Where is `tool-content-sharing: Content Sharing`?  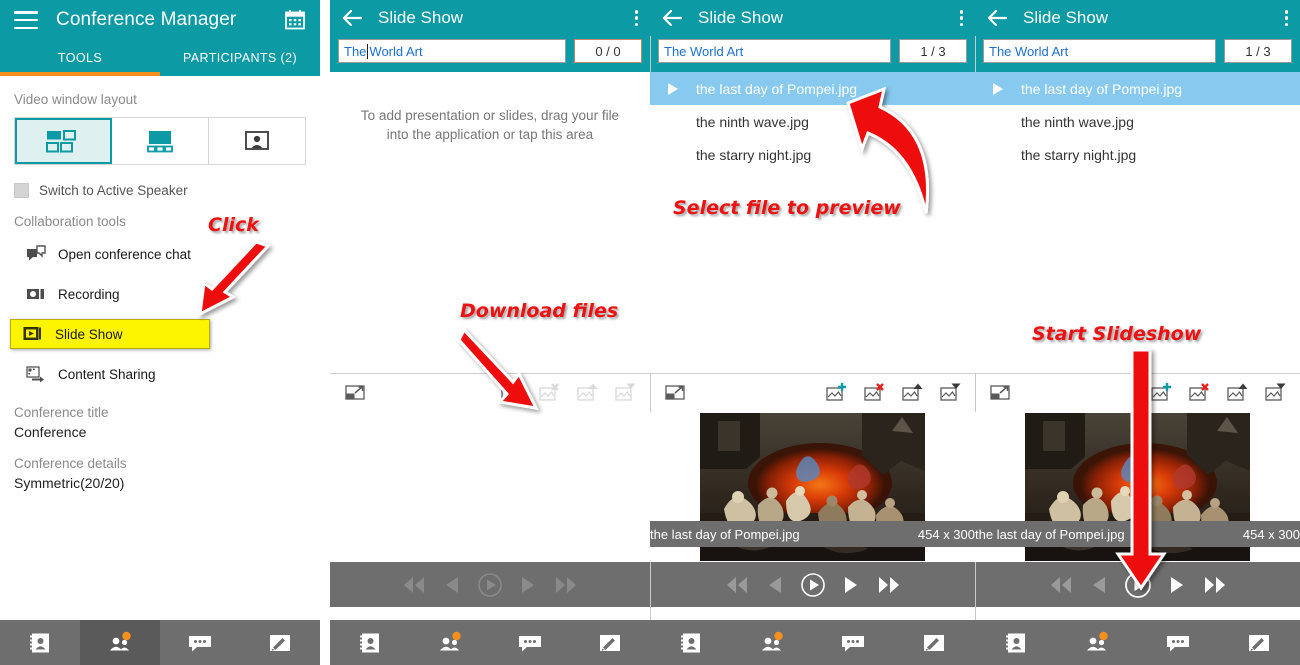
tool-content-sharing: Content Sharing is located at coordinates (160, 374).